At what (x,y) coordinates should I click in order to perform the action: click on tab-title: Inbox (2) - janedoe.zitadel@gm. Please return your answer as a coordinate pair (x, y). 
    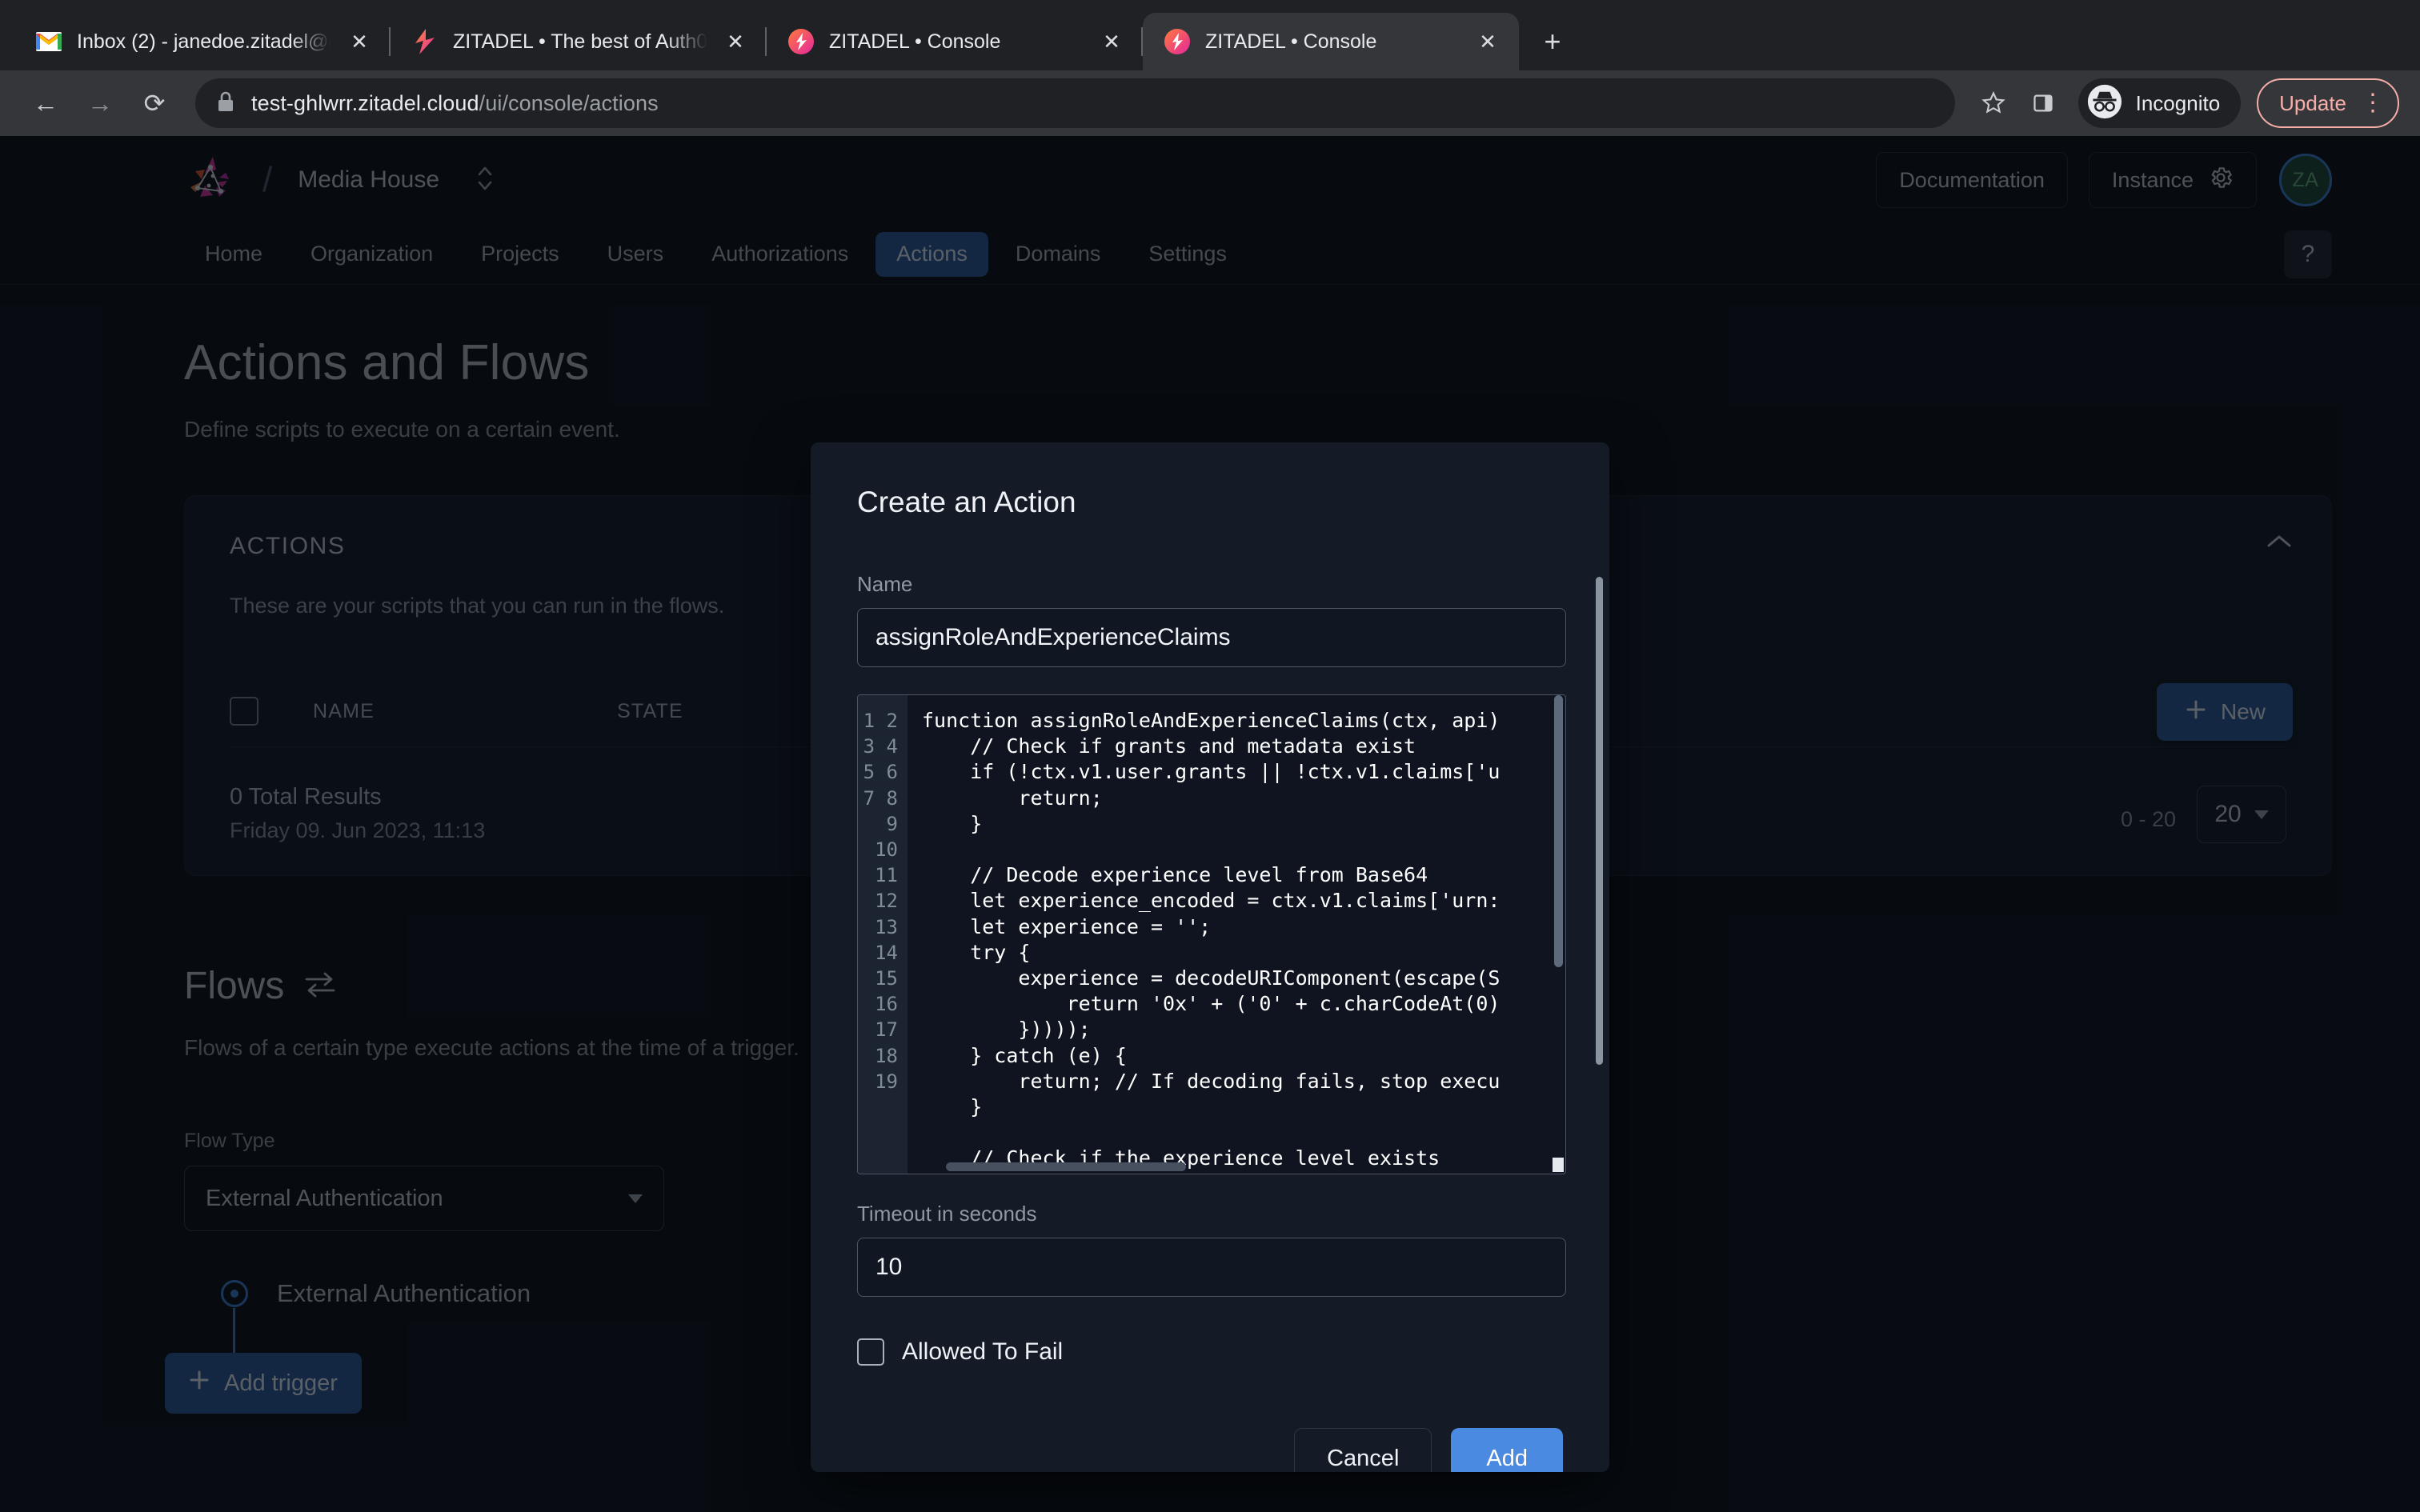
    Looking at the image, I should click on (204, 41).